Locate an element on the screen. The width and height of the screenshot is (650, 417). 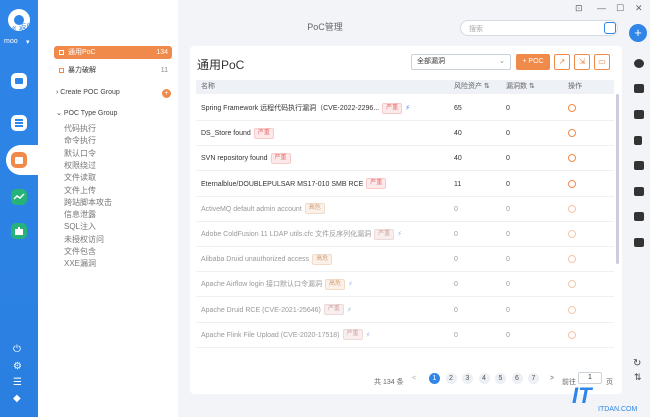
table-row: Apache Airflow login 接口默认口令漏洞 高危 ⚡ 0 0 is located at coordinates (405, 285).